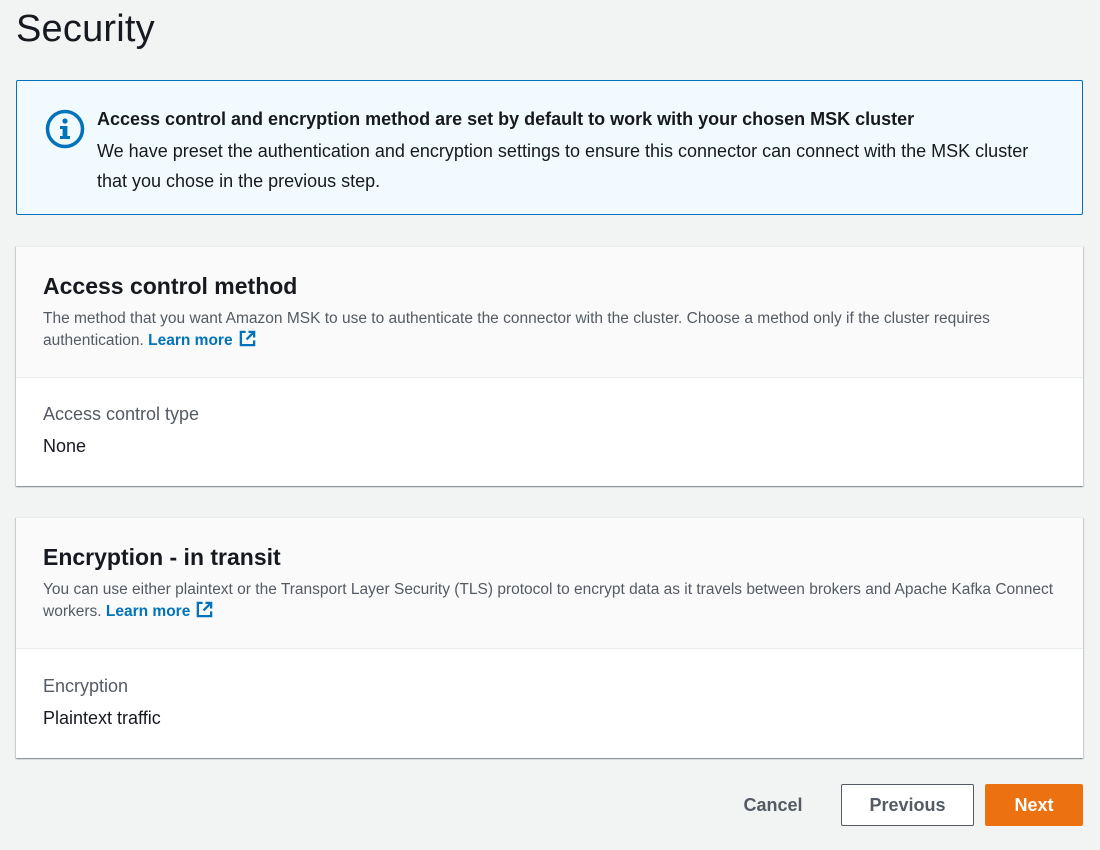 This screenshot has height=850, width=1100. What do you see at coordinates (773, 805) in the screenshot?
I see `cancel-button: Cancel` at bounding box center [773, 805].